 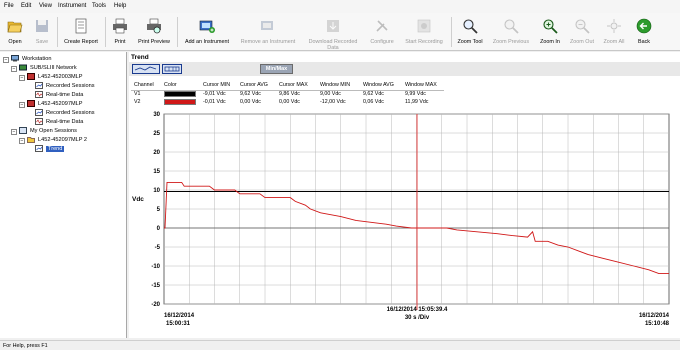 I want to click on table-view-icon, so click(x=172, y=69).